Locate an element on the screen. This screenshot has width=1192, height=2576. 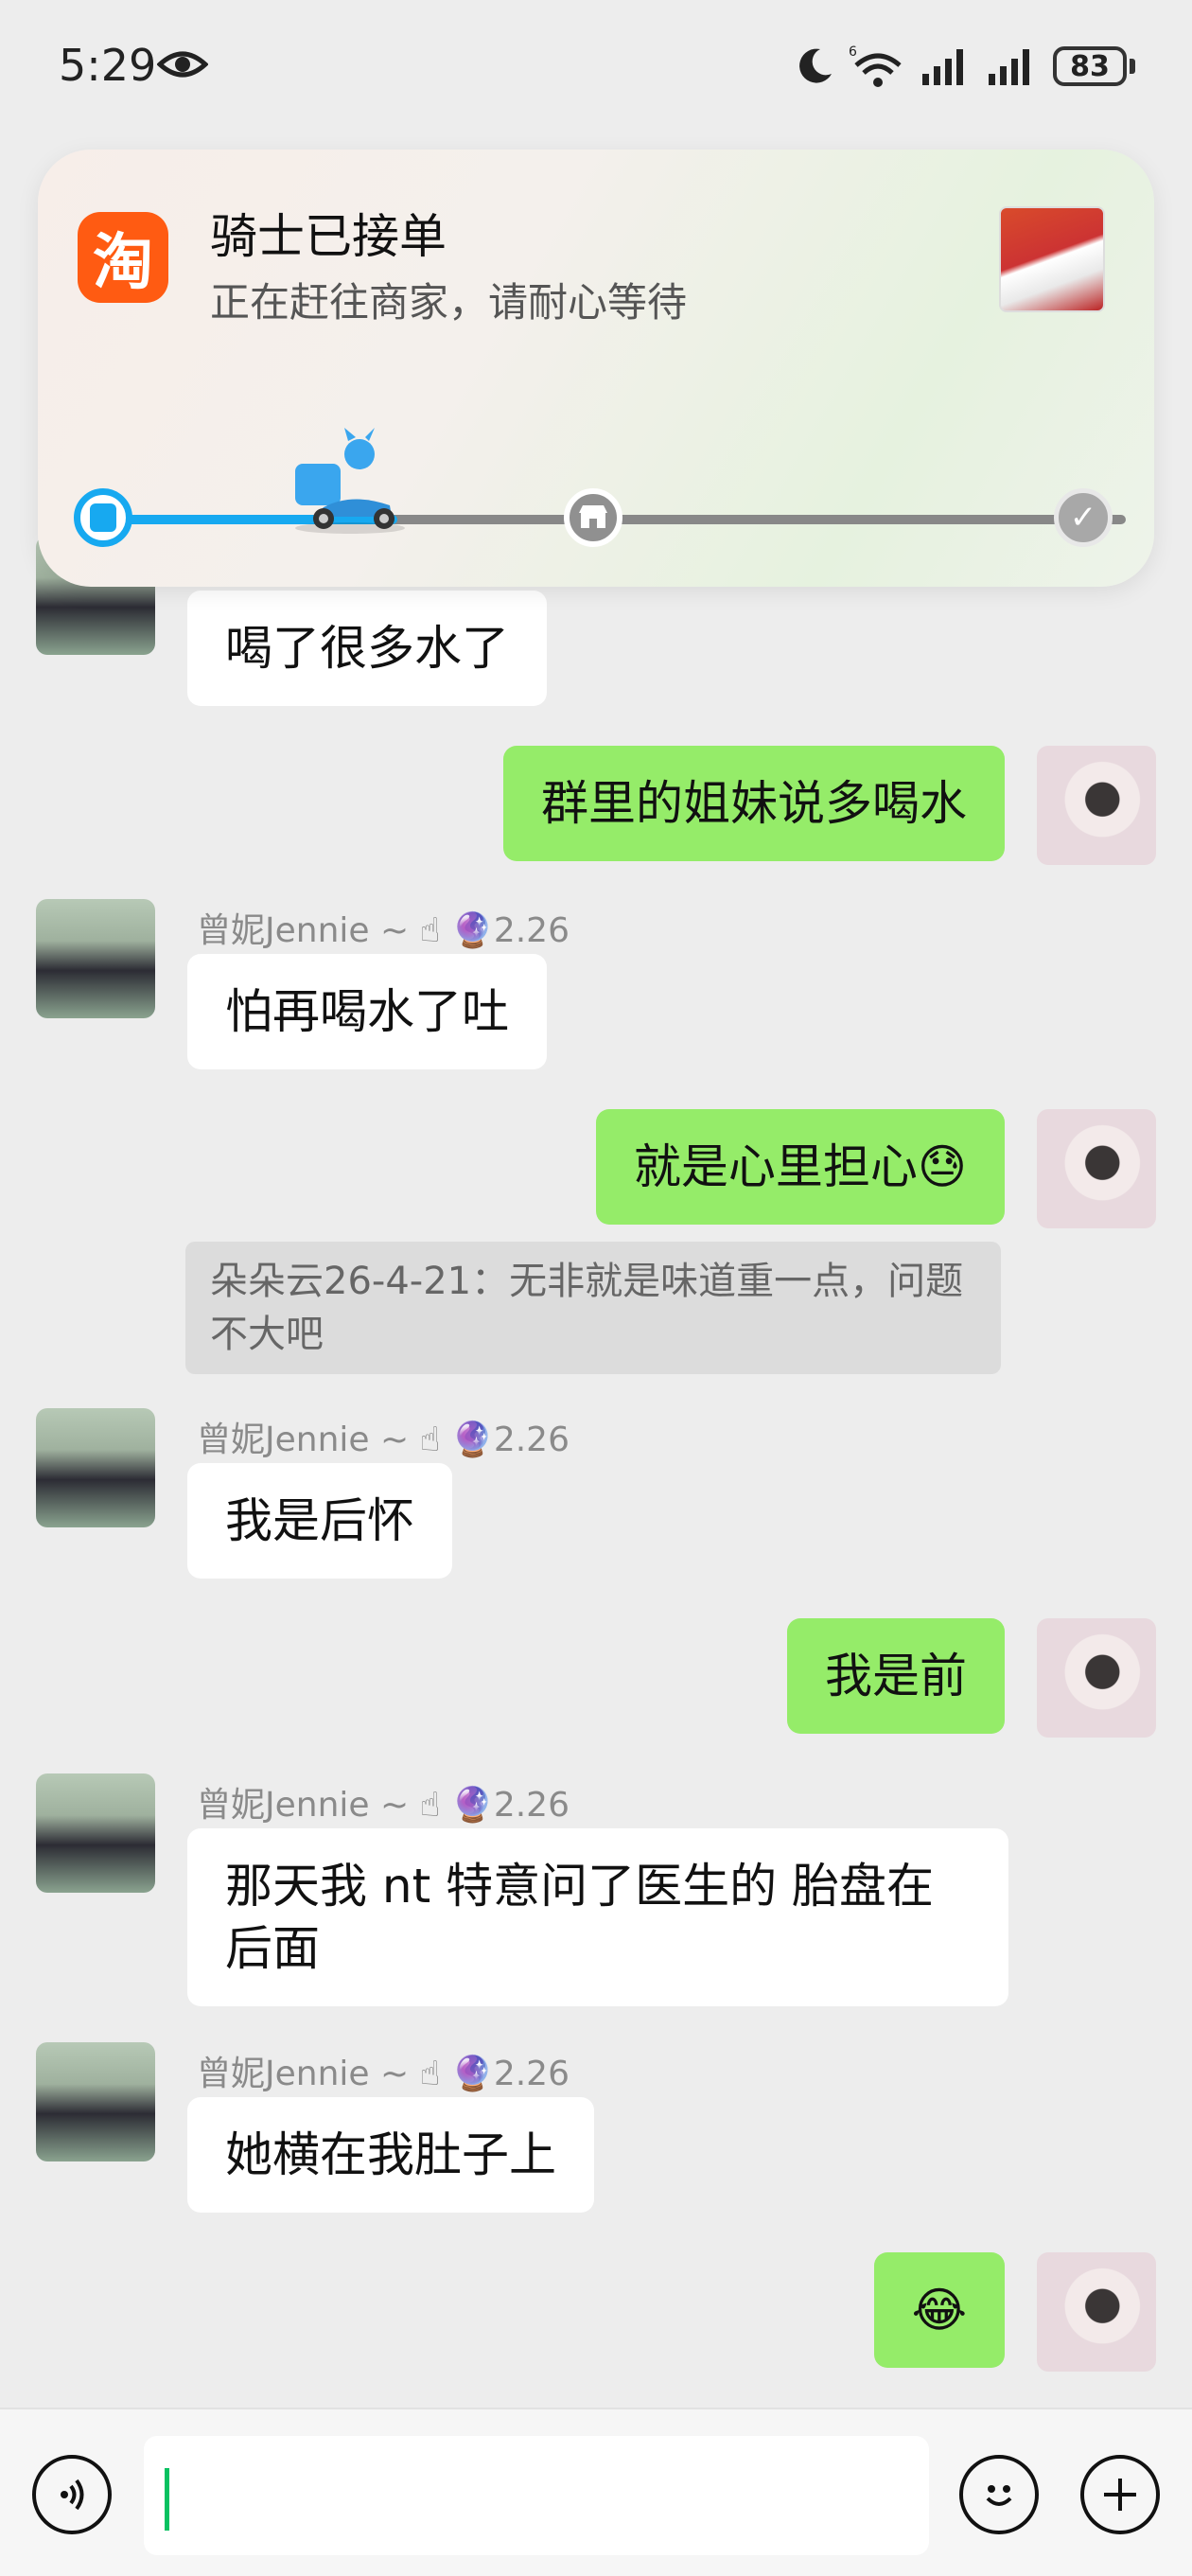
order-icon is located at coordinates (103, 517).